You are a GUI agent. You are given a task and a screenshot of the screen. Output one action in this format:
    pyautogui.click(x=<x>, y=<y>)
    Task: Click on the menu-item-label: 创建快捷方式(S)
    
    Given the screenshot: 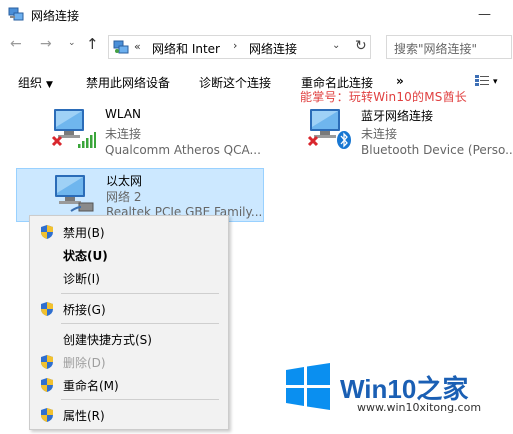 What is the action you would take?
    pyautogui.click(x=107, y=340)
    